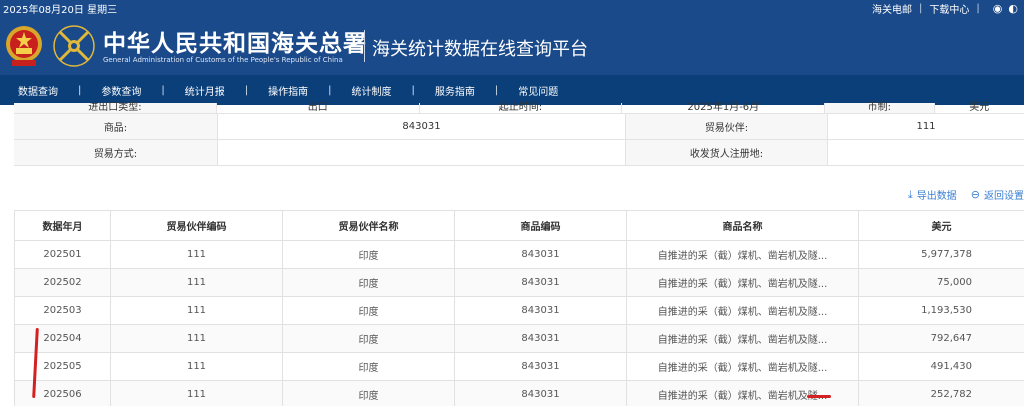  I want to click on nav-data-query: 数据查询, so click(38, 90).